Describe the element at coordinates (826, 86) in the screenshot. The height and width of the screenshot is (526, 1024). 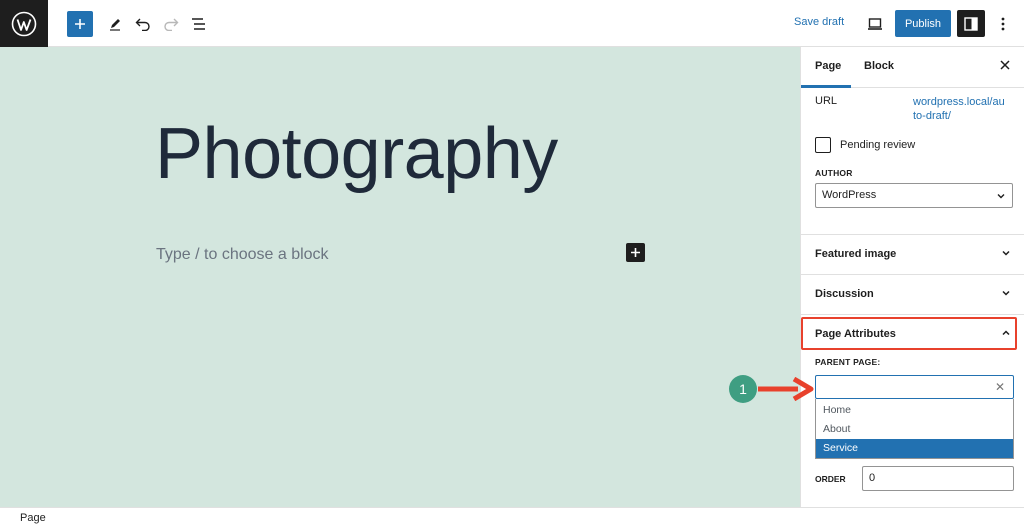
I see `active-tab-indicator` at that location.